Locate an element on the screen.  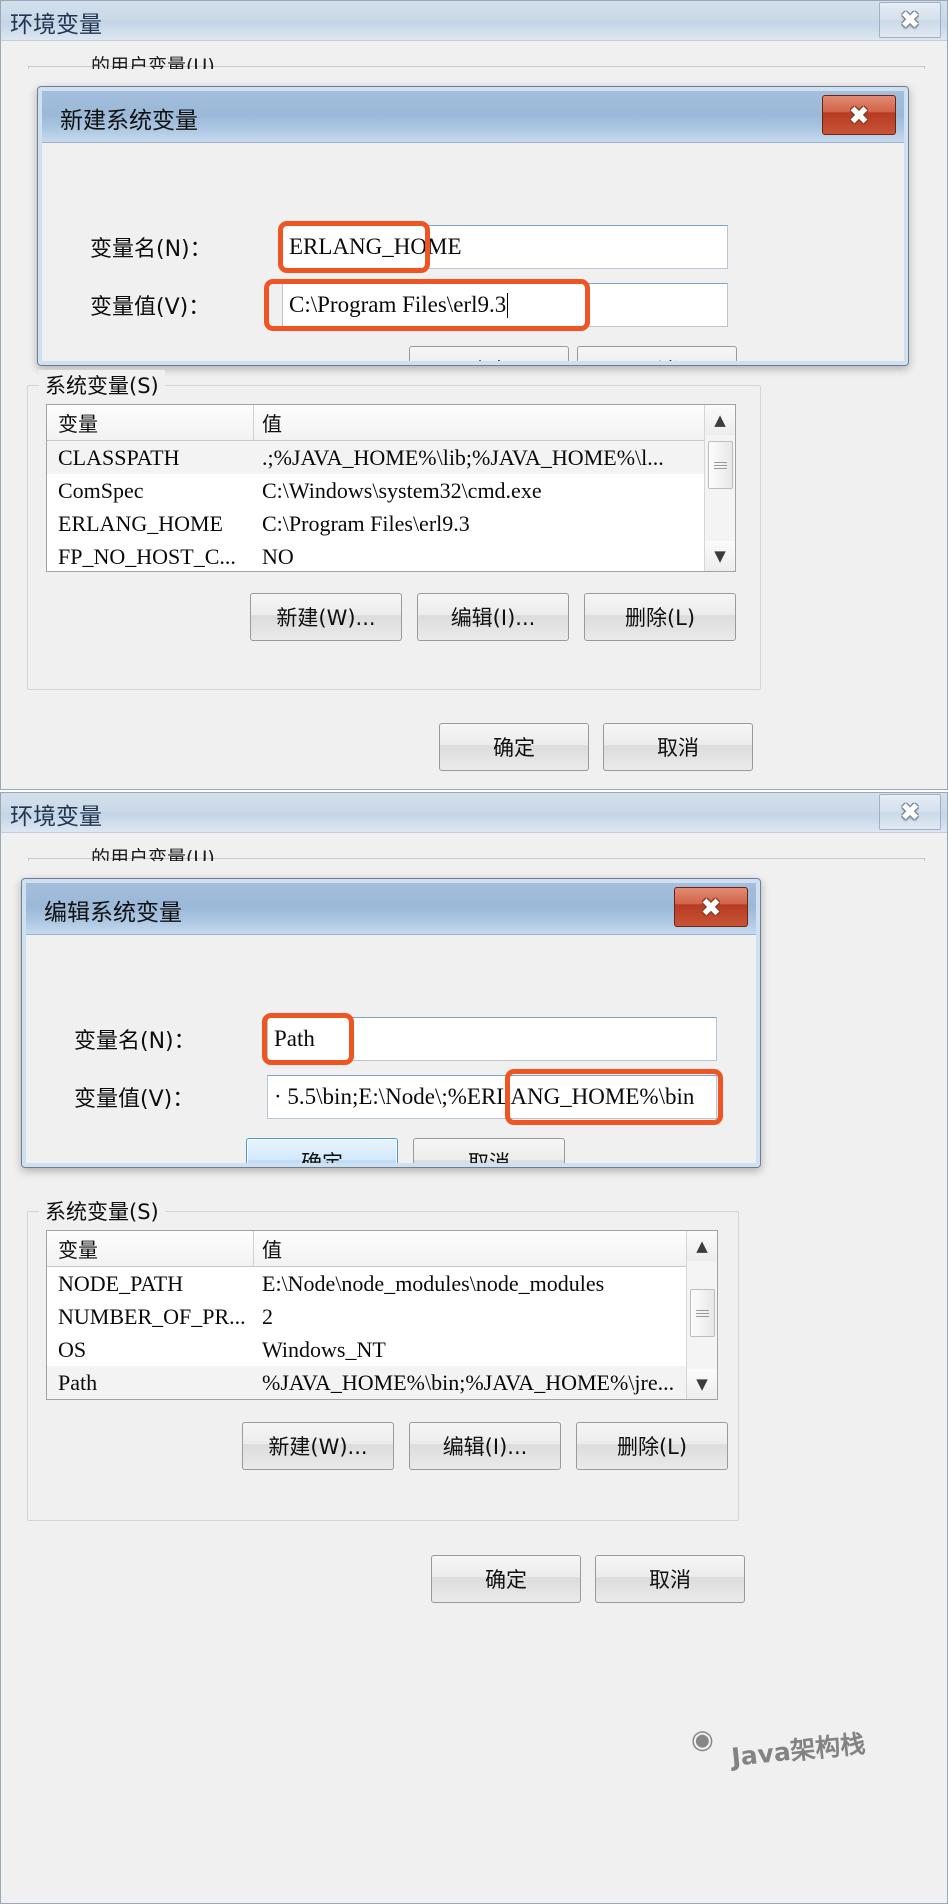
delete-variable-button-2: 删除(L) is located at coordinates (652, 1446).